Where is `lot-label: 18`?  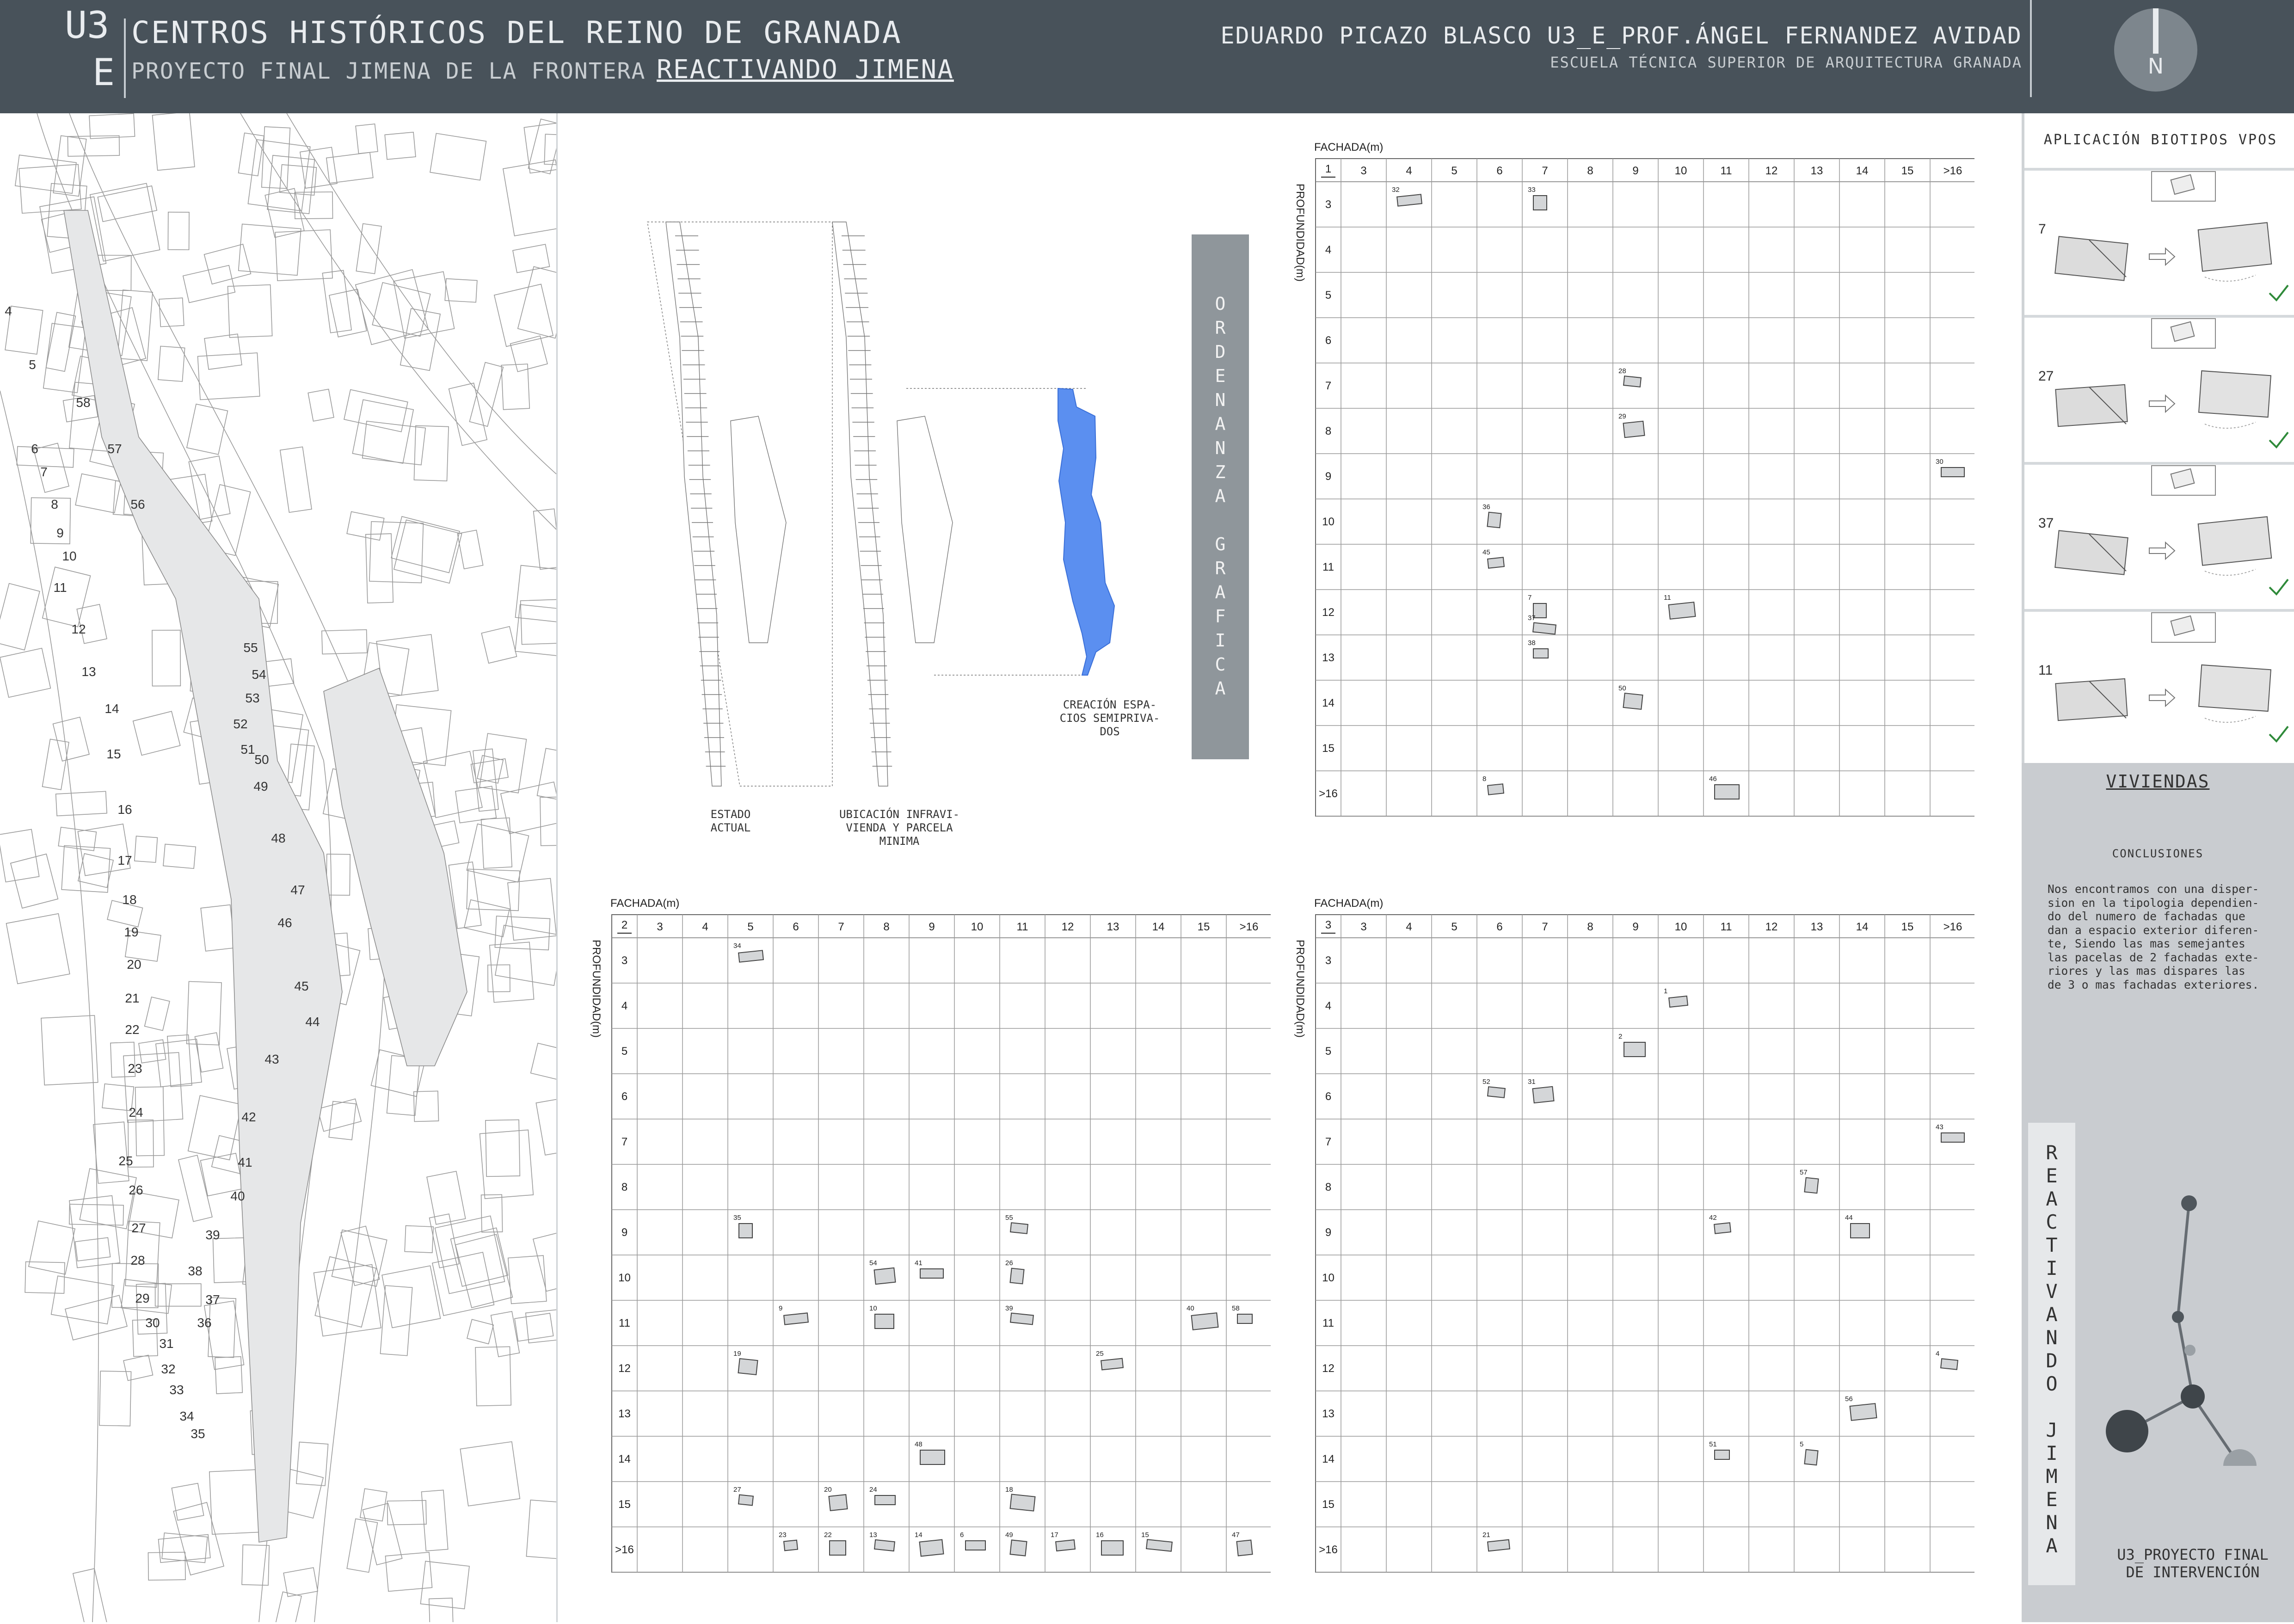
lot-label: 18 is located at coordinates (1009, 1490).